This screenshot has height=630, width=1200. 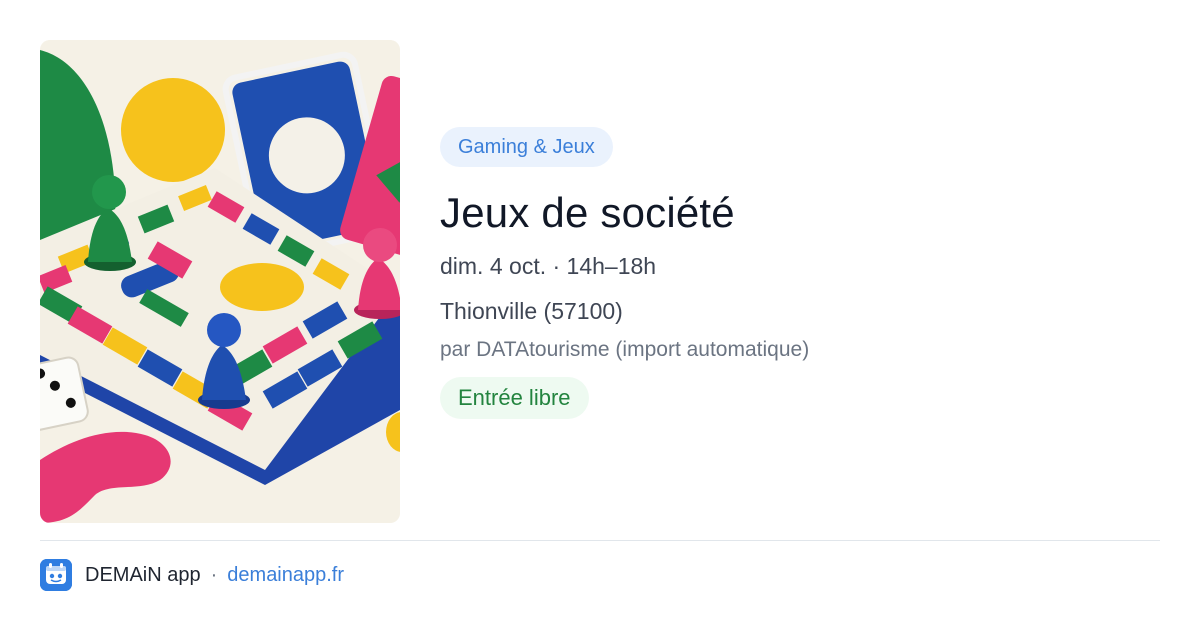 I want to click on event-date-time: dim. 4 oct. · 14h–18h, so click(x=548, y=266).